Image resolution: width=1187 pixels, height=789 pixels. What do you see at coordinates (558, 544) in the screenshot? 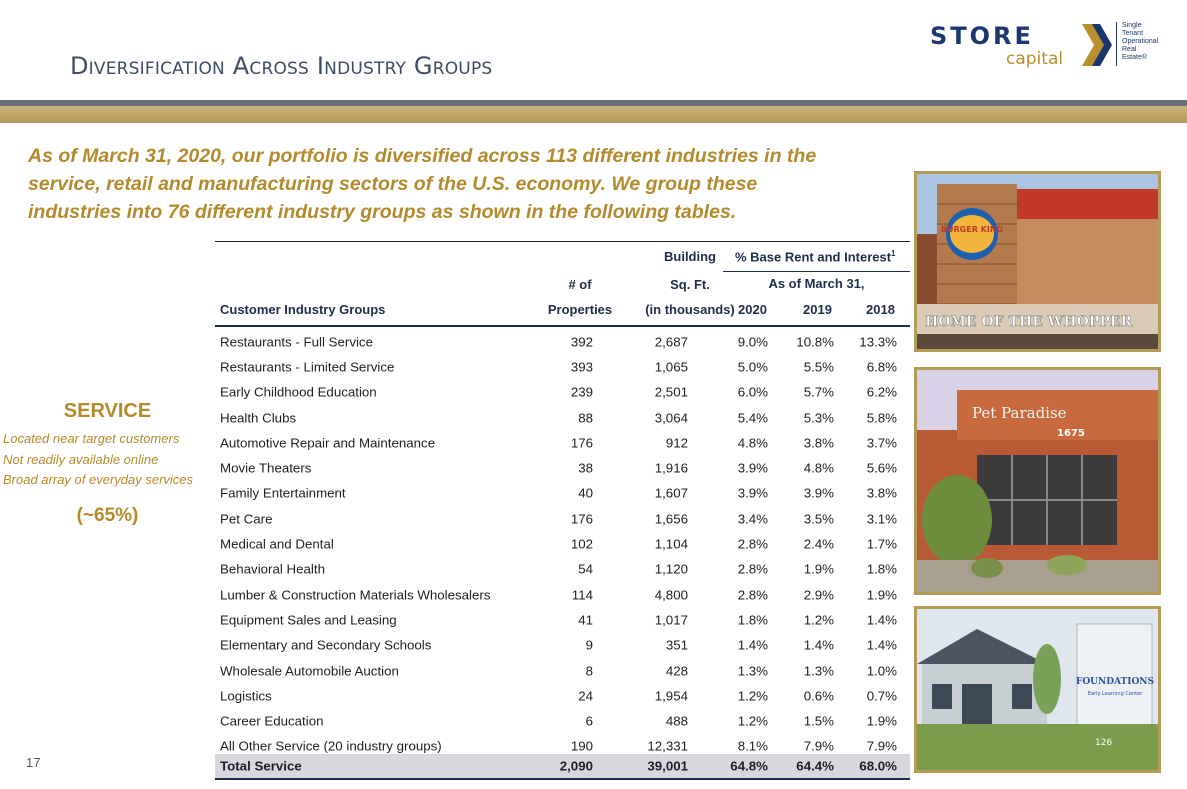
I see `table-row: Medical and Dental 102 1,104 2.8% 2.4% 1.7%` at bounding box center [558, 544].